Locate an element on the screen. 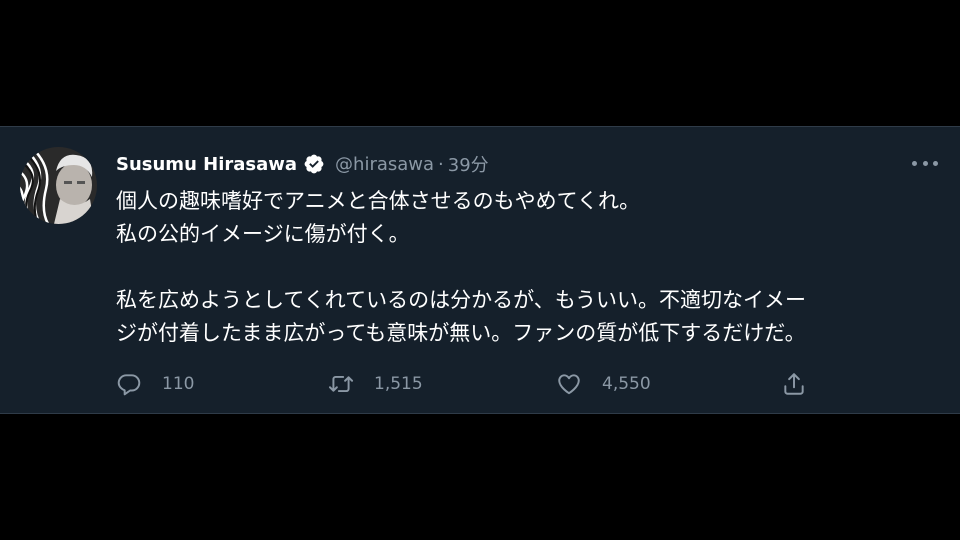 This screenshot has width=960, height=540. tweet-line: 個人の趣味嗜好でアニメと合体させるのもやめてくれ。 is located at coordinates (378, 201).